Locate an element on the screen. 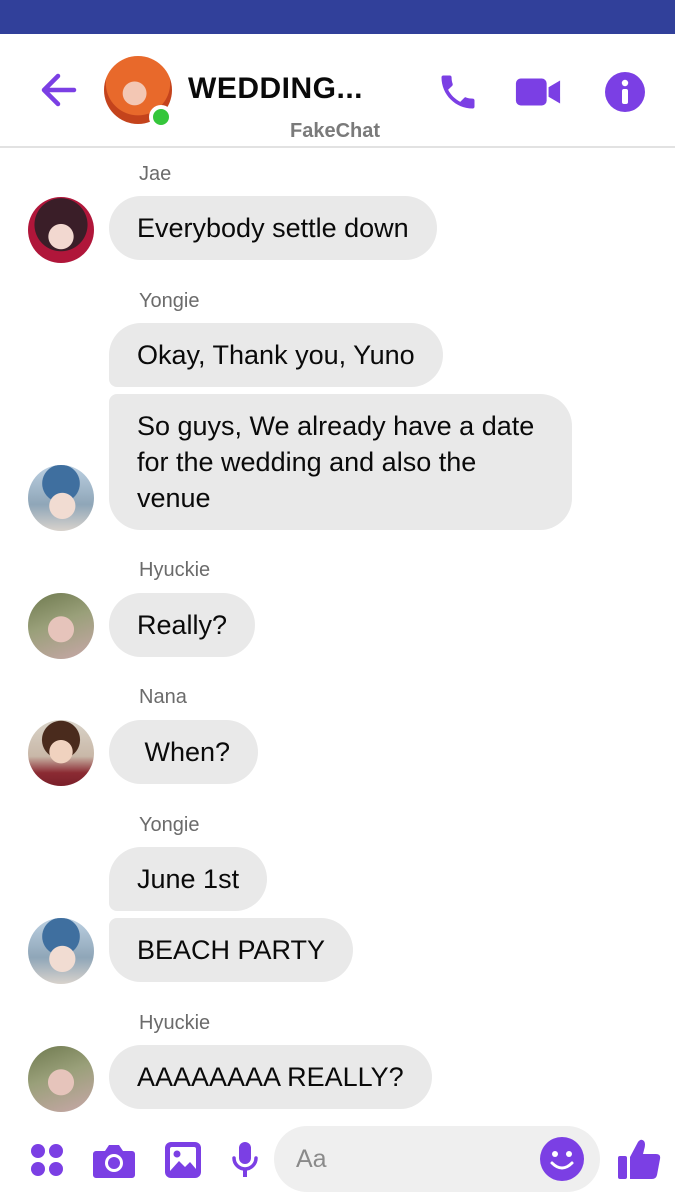 The width and height of the screenshot is (675, 1200). message-bubble: When? is located at coordinates (184, 752).